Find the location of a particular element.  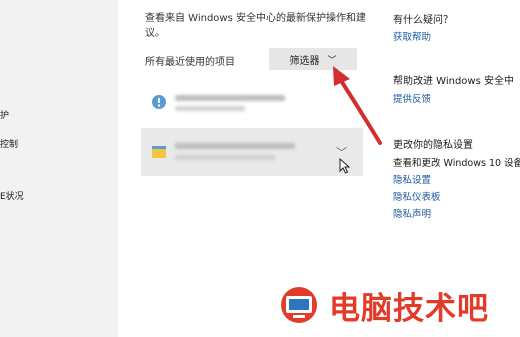

improve-heading: 帮助改进 Windows 安全中 is located at coordinates (453, 81).